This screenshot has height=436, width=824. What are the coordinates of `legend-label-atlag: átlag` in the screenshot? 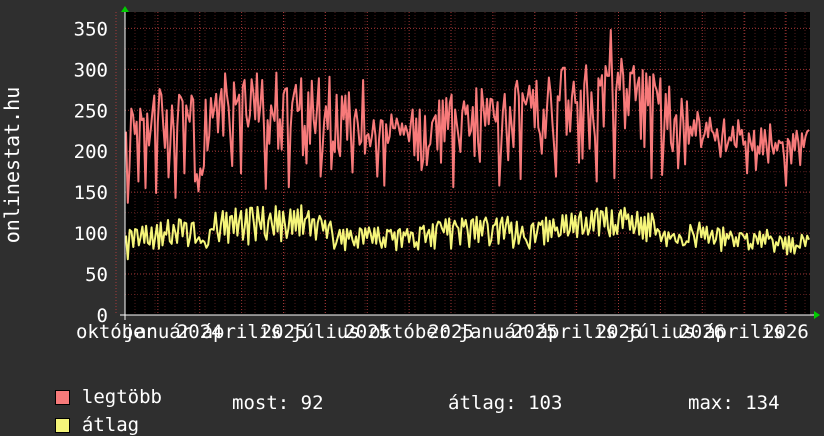 It's located at (110, 425).